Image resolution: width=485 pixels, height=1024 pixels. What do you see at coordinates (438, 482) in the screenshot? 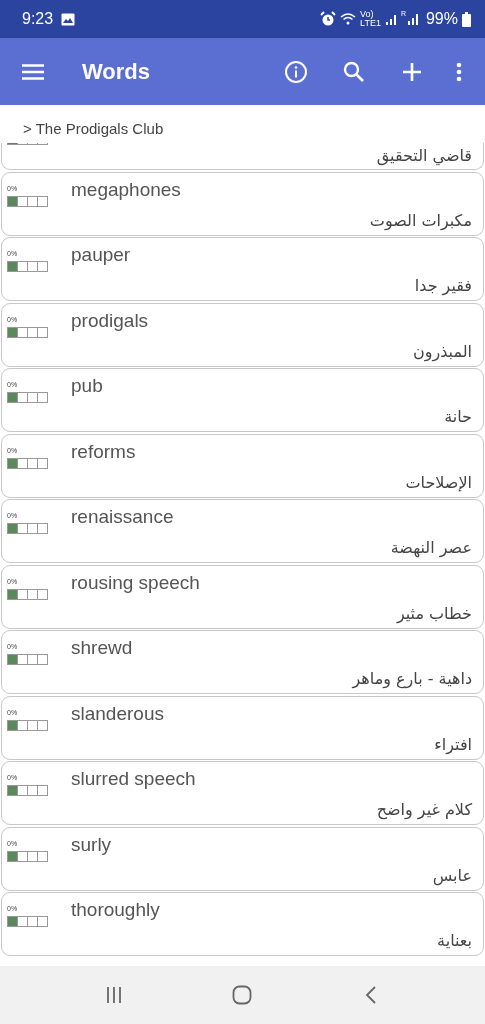
I see `translation: الإصلاحات` at bounding box center [438, 482].